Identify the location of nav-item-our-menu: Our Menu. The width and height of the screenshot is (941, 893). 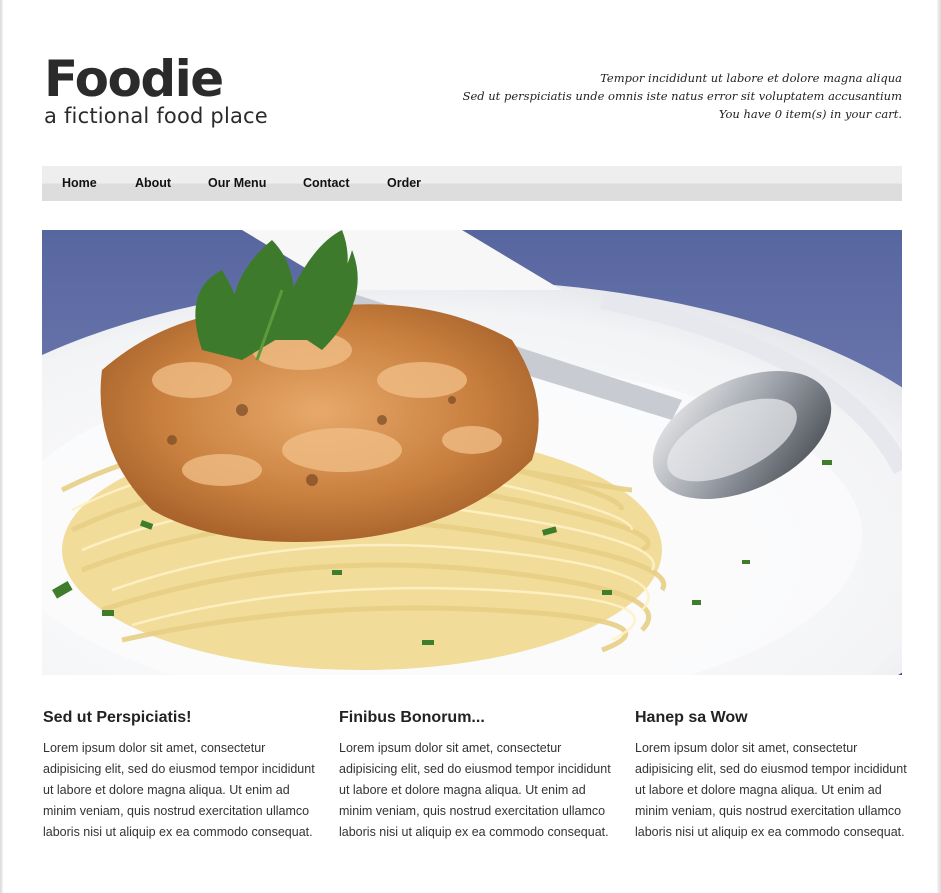
(237, 183).